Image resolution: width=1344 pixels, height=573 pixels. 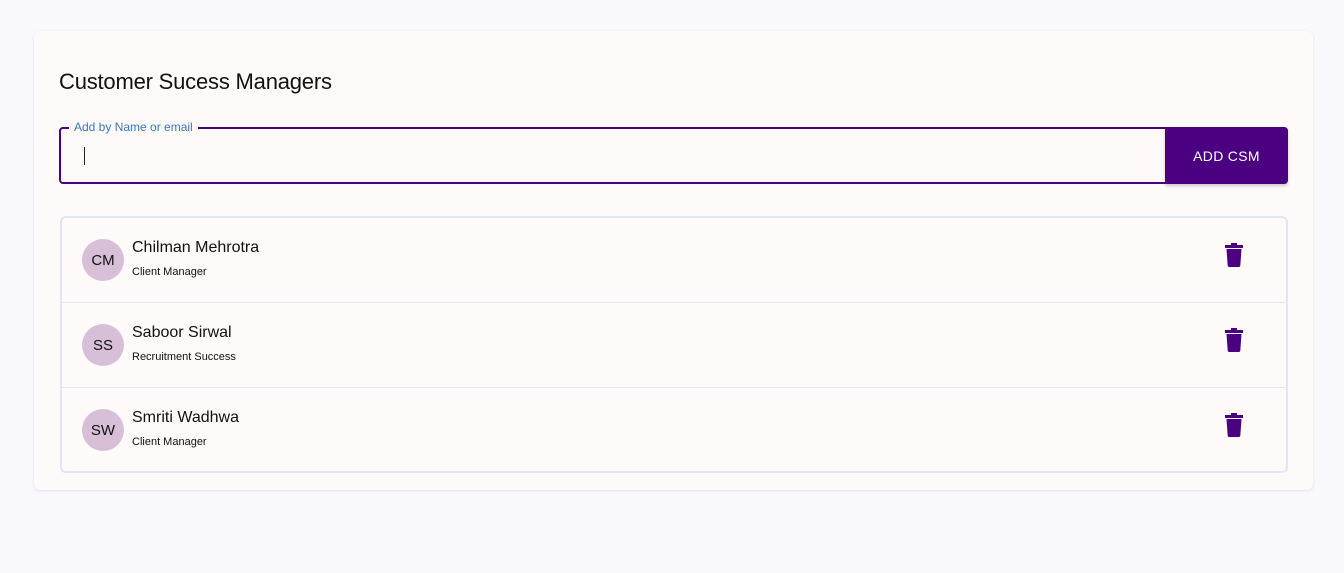 What do you see at coordinates (184, 357) in the screenshot?
I see `manager-role: Recruitment Success` at bounding box center [184, 357].